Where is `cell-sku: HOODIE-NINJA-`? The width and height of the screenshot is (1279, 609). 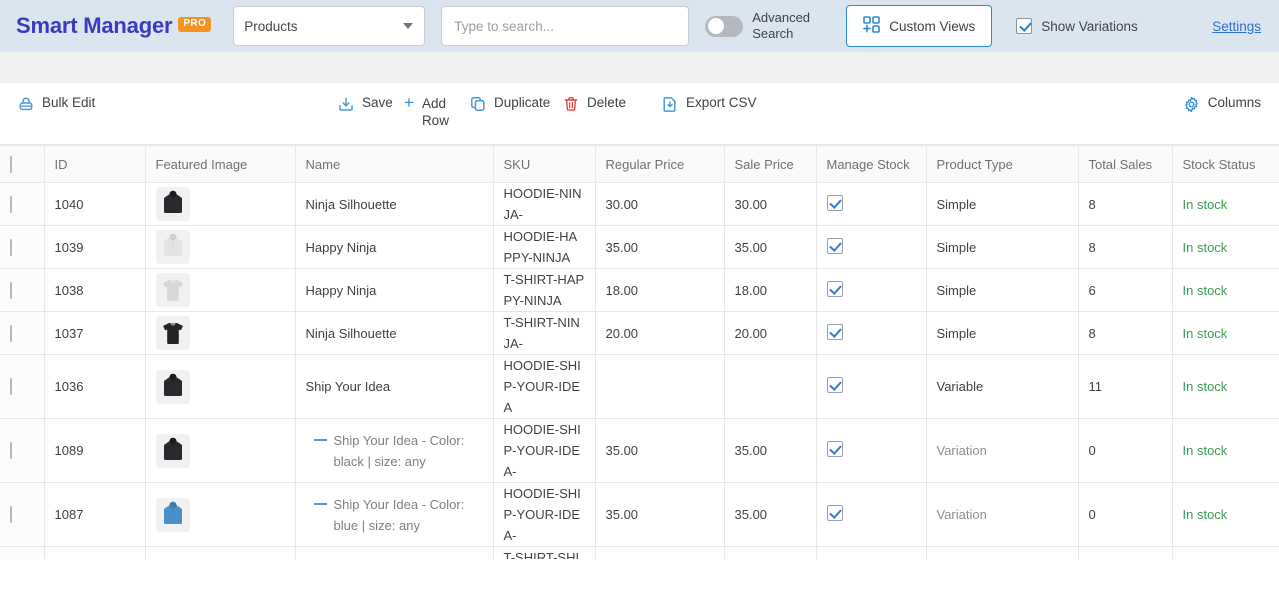
cell-sku: HOODIE-NINJA- is located at coordinates (544, 204).